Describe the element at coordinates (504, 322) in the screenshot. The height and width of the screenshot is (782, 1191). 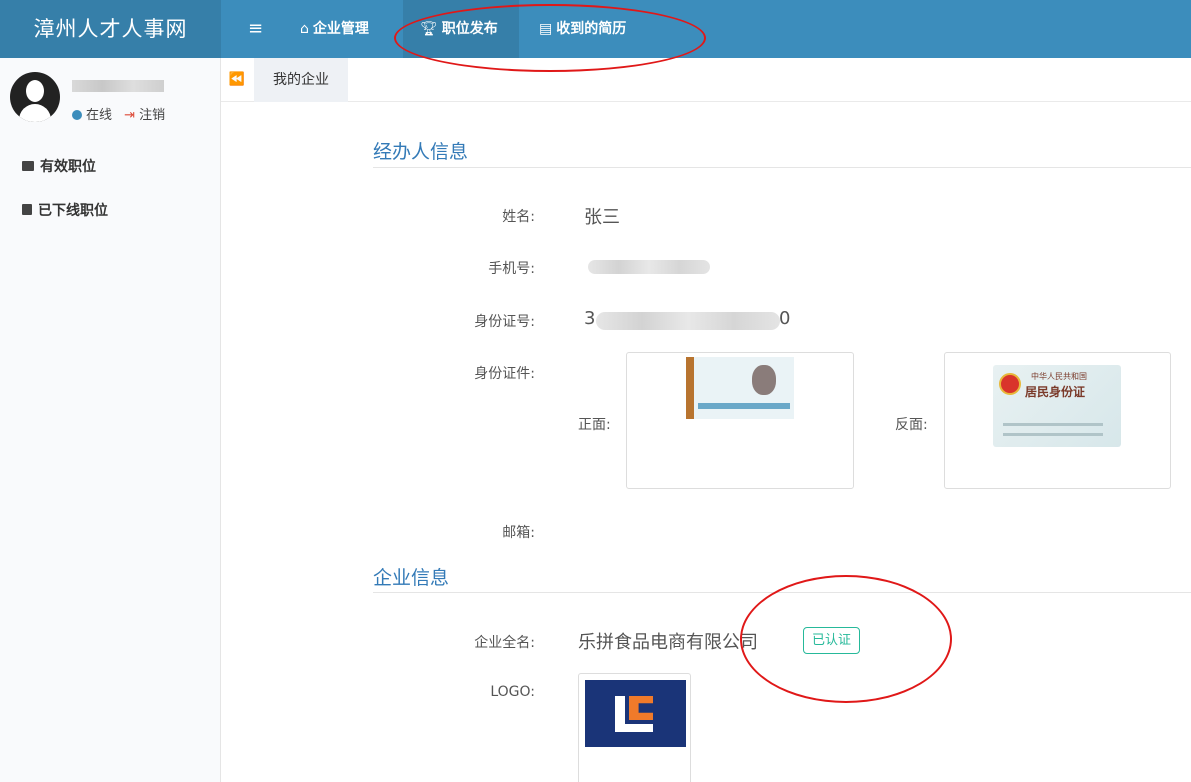
I see `id-number-label: 身份证号:` at that location.